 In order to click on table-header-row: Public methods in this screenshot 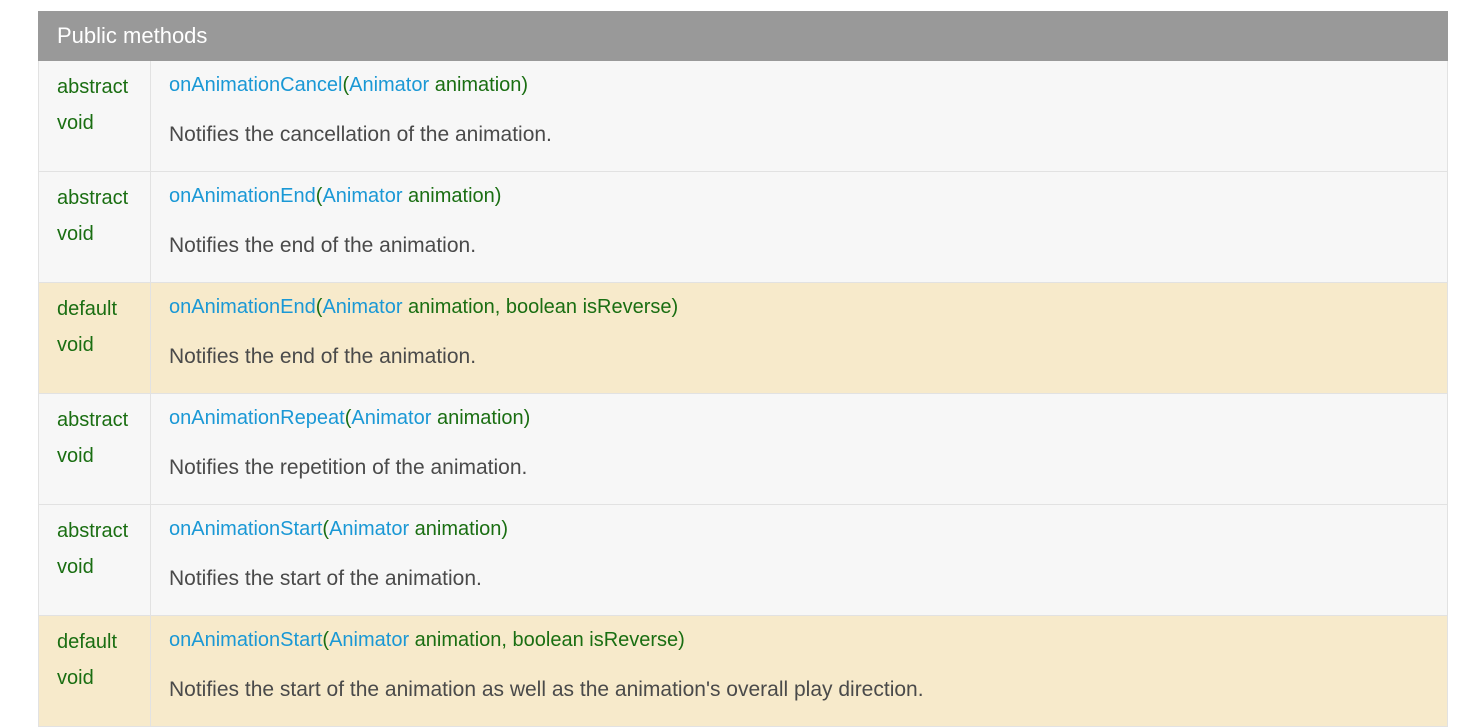, I will do `click(743, 36)`.